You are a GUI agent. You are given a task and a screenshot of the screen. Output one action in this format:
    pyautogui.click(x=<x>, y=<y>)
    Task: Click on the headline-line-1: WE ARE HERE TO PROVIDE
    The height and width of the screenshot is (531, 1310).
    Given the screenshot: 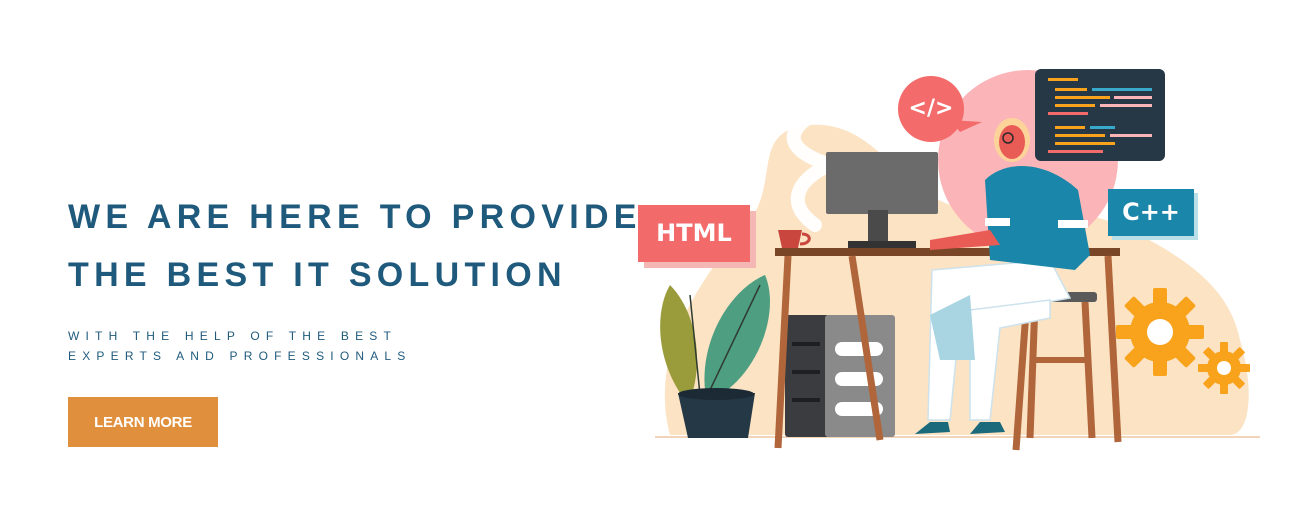 What is the action you would take?
    pyautogui.click(x=355, y=217)
    